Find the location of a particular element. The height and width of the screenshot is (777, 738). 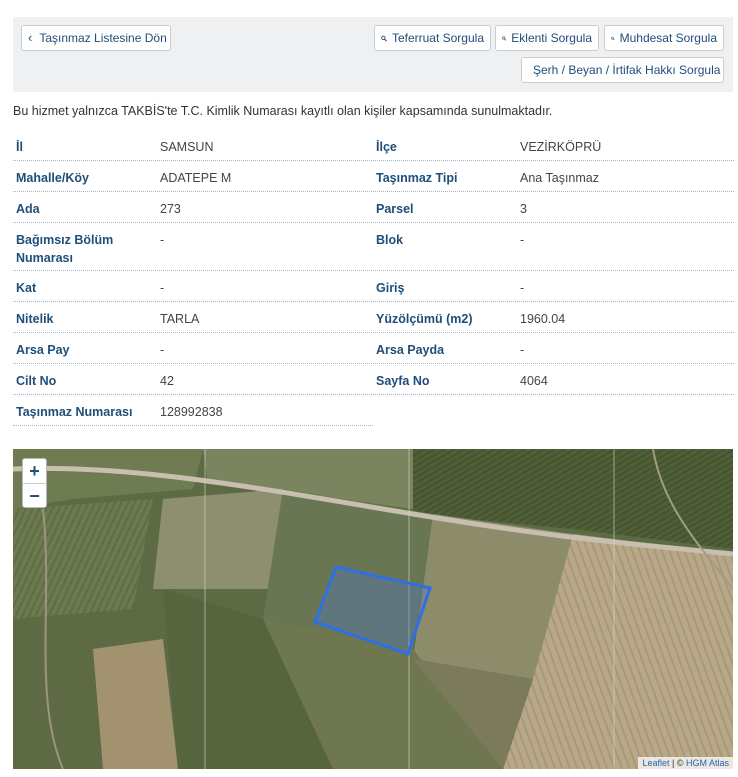

serh-beyan-irtifak-query-button: Şerh / Beyan / İrtifak Hakkı Sorgula is located at coordinates (622, 70).